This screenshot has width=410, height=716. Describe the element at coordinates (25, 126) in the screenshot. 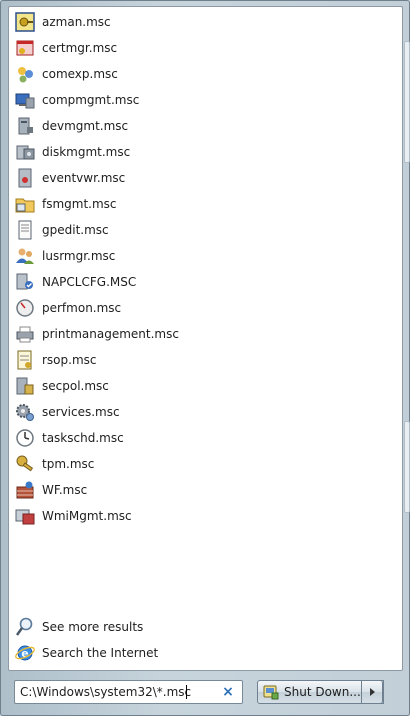

I see `devmgmt-icon` at that location.